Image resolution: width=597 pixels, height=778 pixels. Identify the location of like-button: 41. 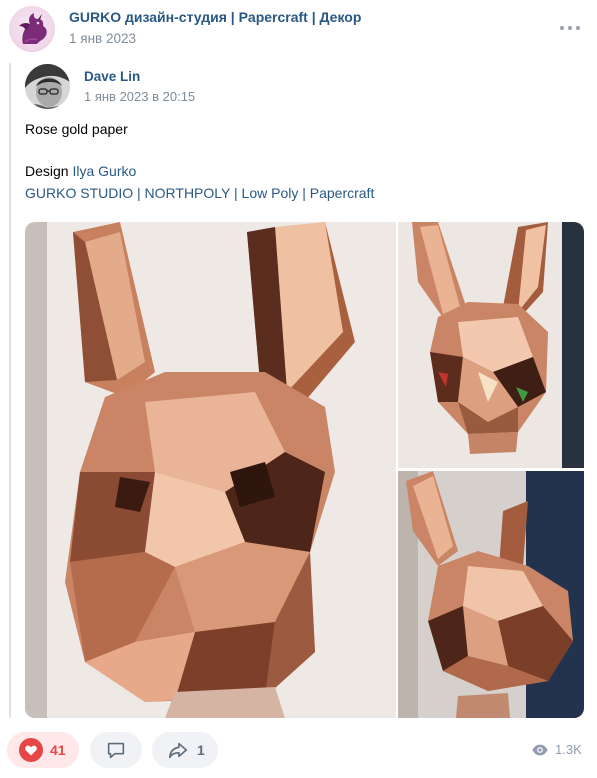
(43, 750).